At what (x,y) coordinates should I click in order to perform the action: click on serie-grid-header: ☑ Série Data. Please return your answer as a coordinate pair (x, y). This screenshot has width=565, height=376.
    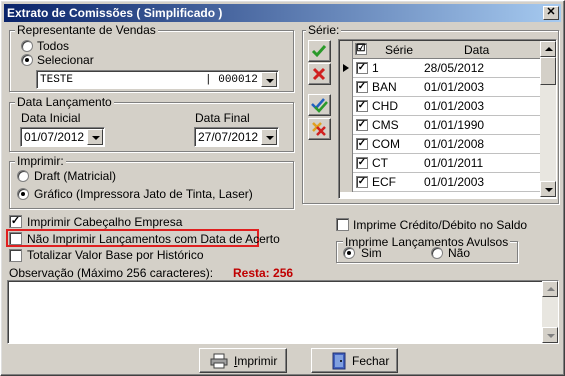
    Looking at the image, I should click on (440, 50).